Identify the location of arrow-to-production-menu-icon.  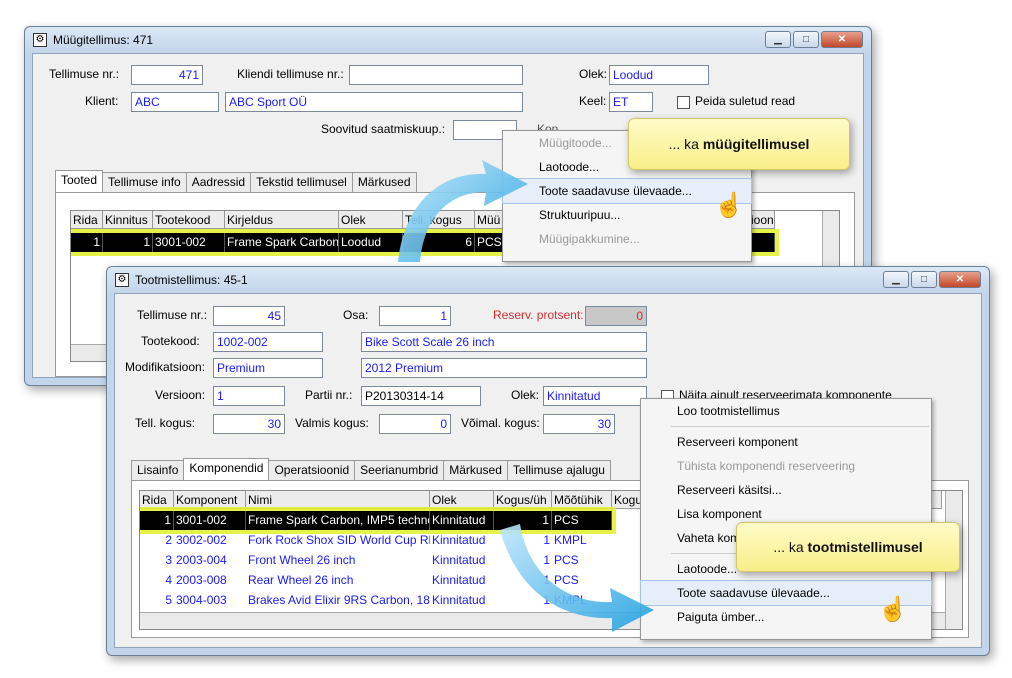
(577, 578).